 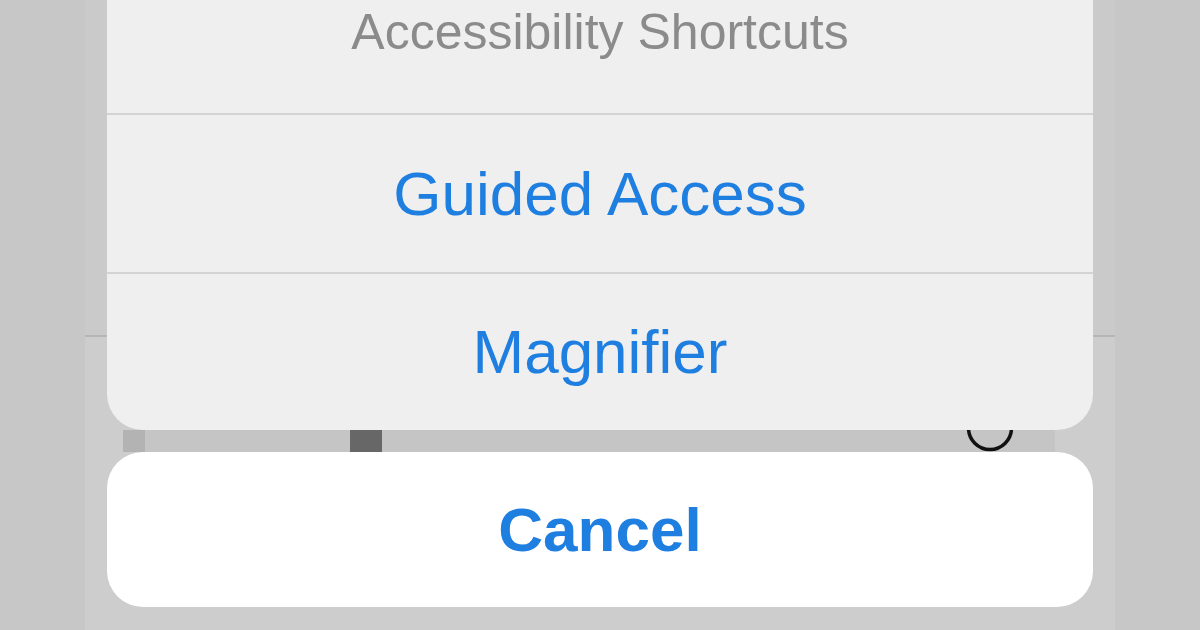 What do you see at coordinates (990, 441) in the screenshot?
I see `ring-icon` at bounding box center [990, 441].